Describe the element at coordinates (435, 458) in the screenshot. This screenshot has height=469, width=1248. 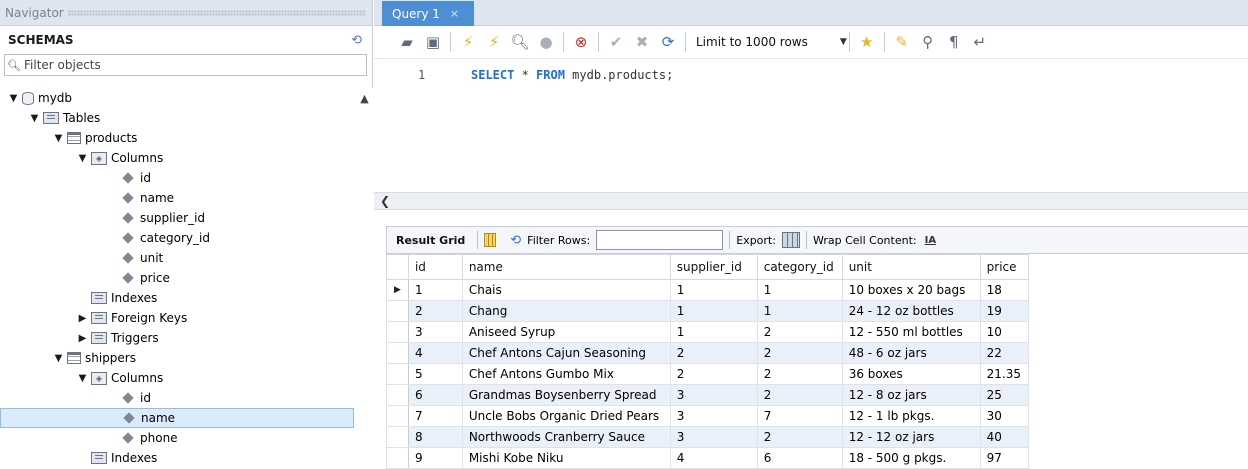
I see `table-cell: 9` at that location.